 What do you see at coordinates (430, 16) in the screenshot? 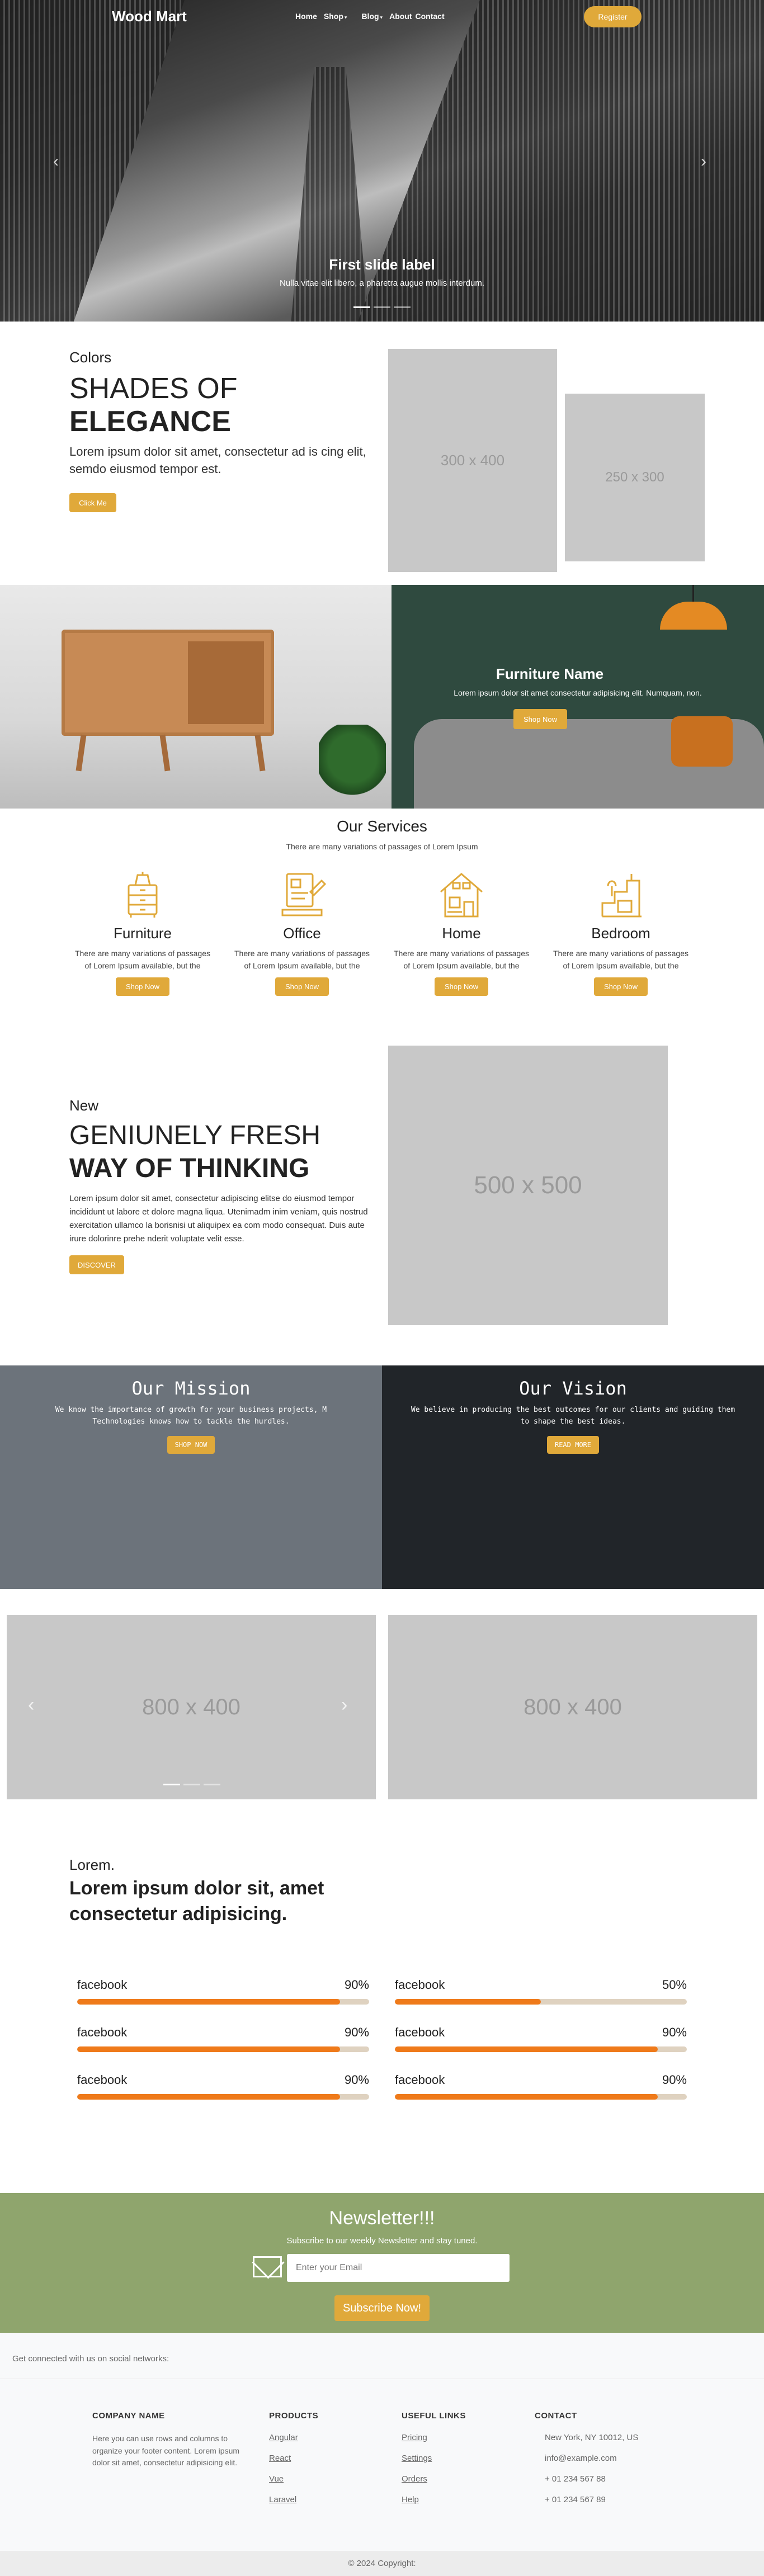
I see `nav-contact: Contact` at bounding box center [430, 16].